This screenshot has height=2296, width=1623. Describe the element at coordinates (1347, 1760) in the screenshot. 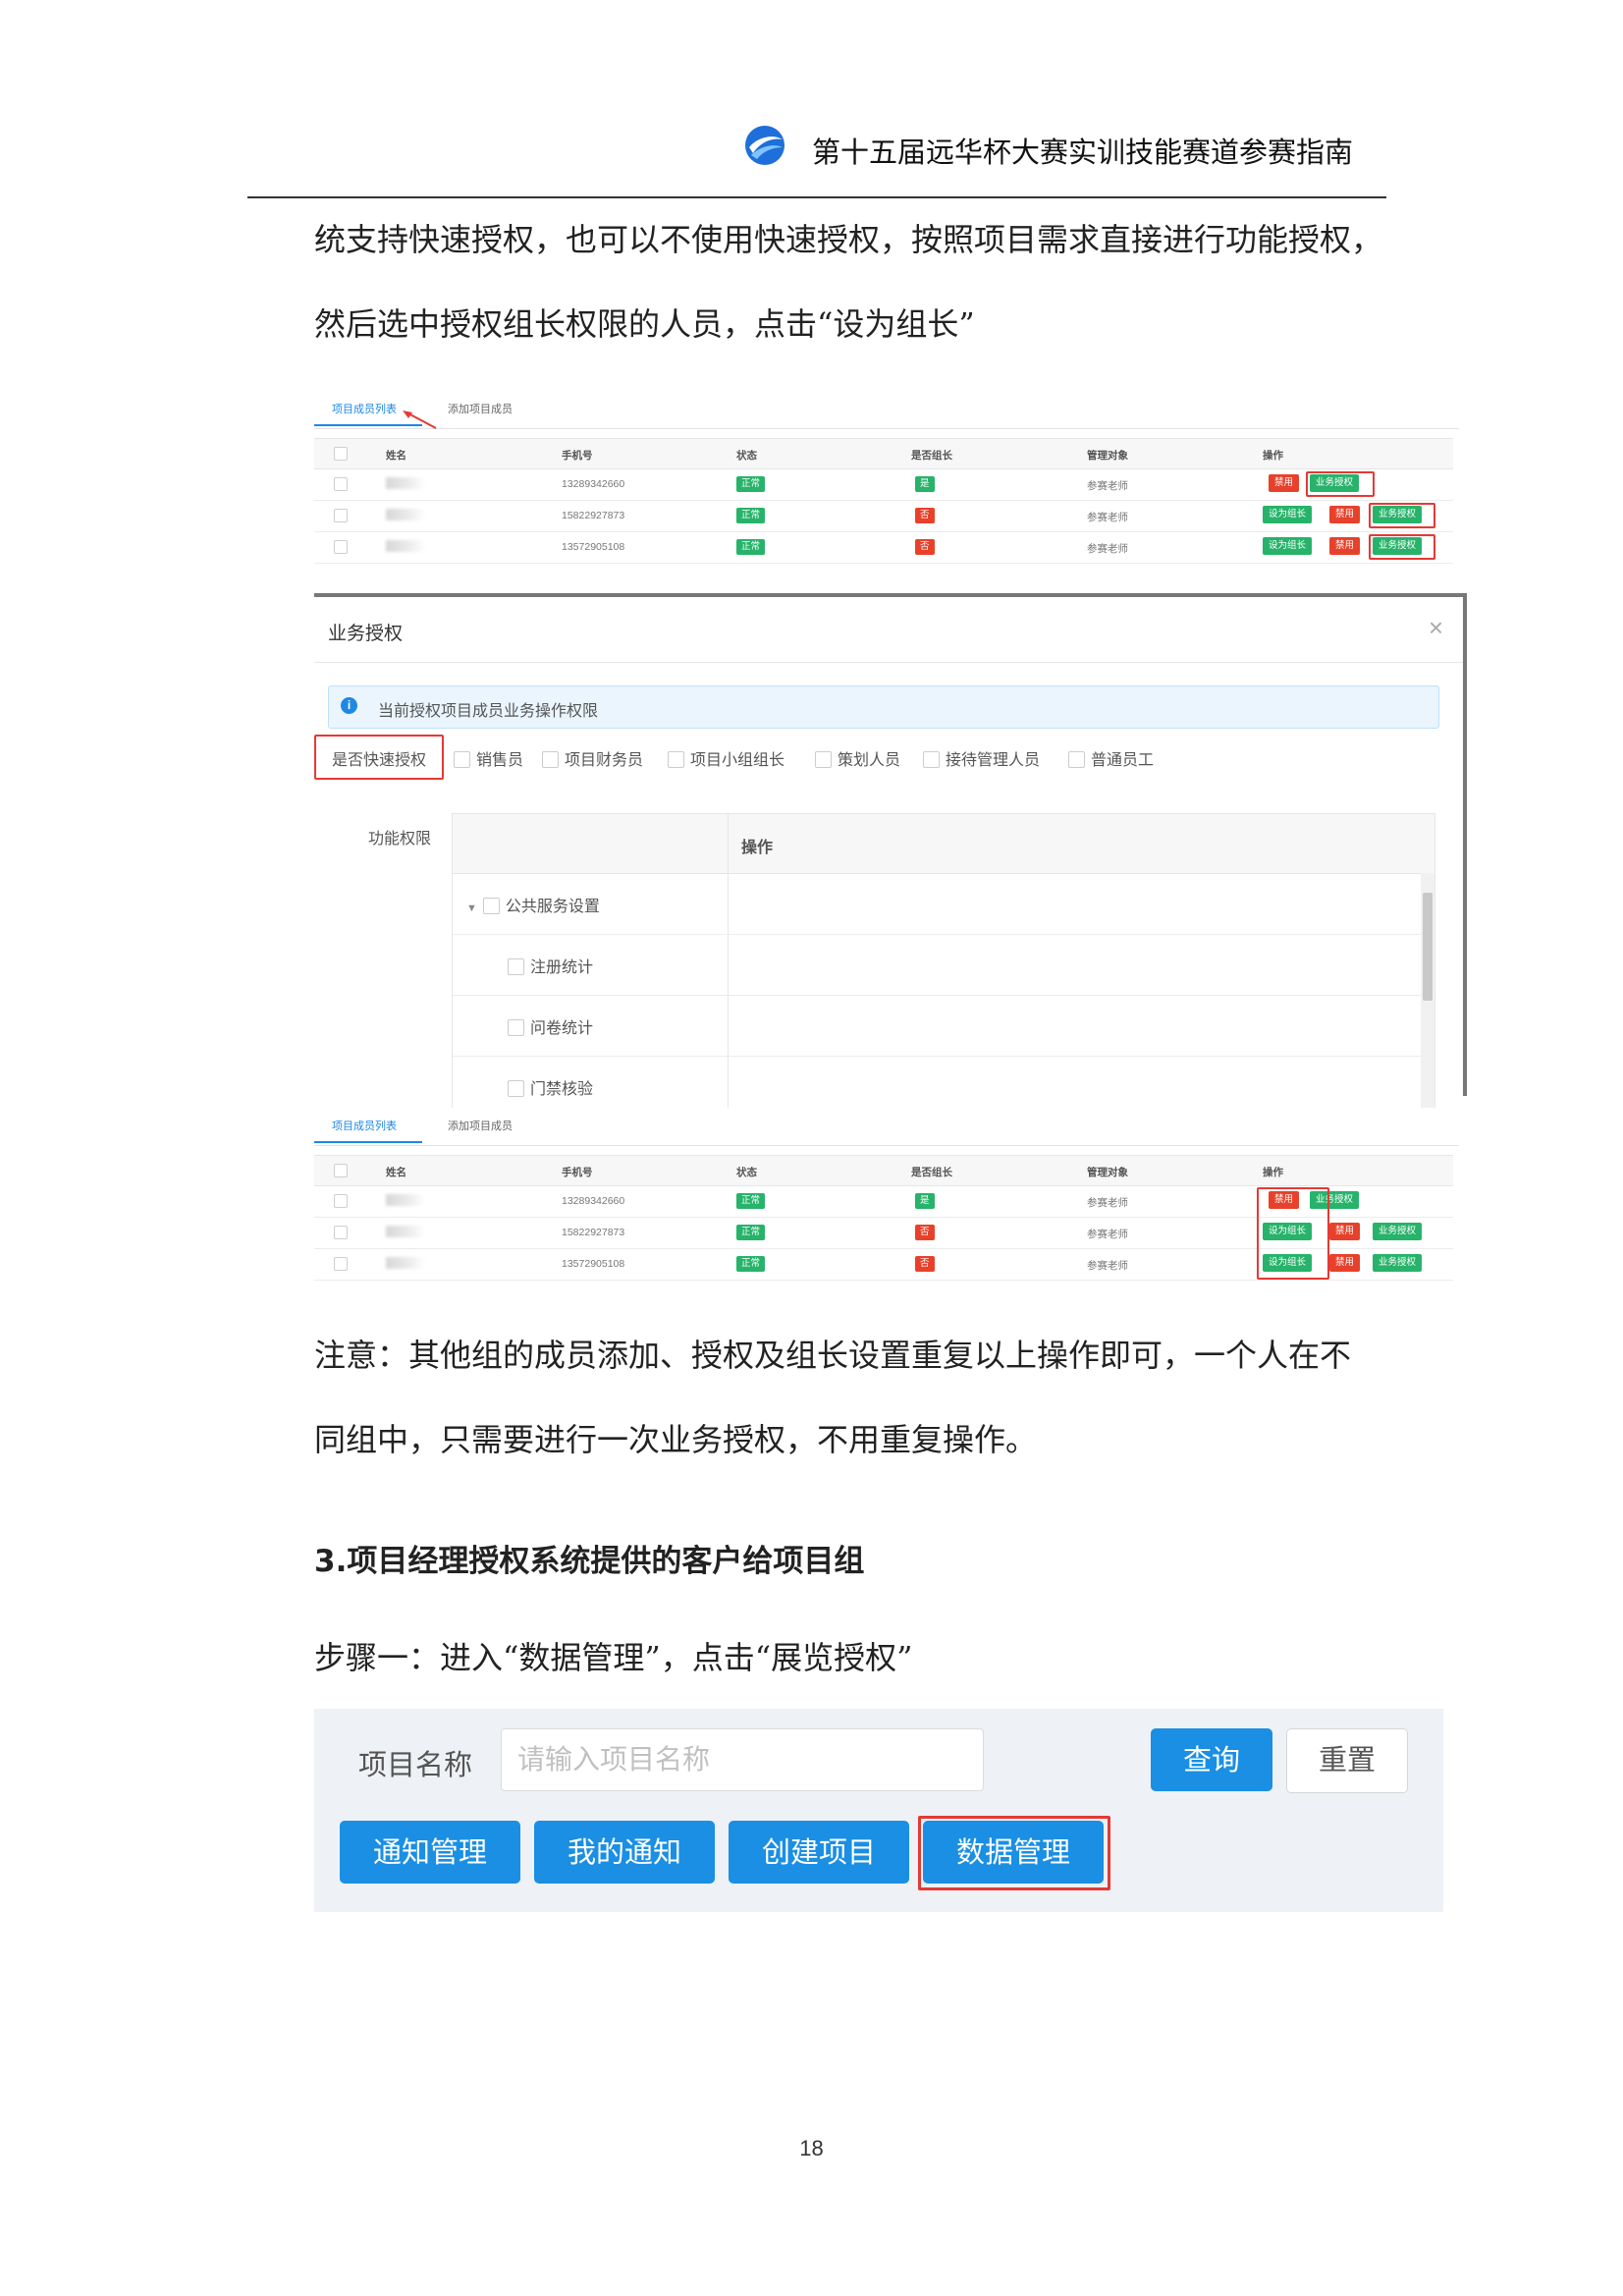

I see `reset-button: 重置` at that location.